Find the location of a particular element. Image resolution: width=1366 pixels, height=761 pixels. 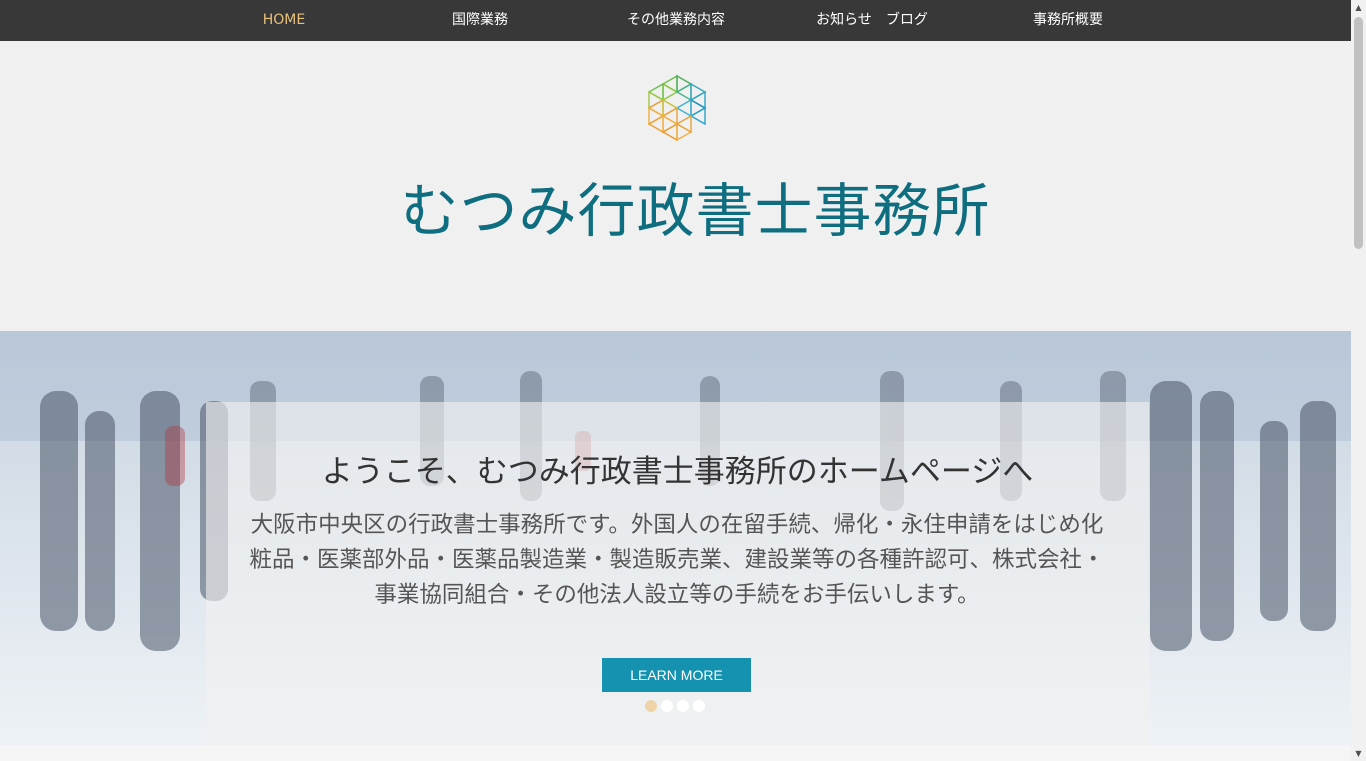

page-bottom-strip is located at coordinates (675, 753).